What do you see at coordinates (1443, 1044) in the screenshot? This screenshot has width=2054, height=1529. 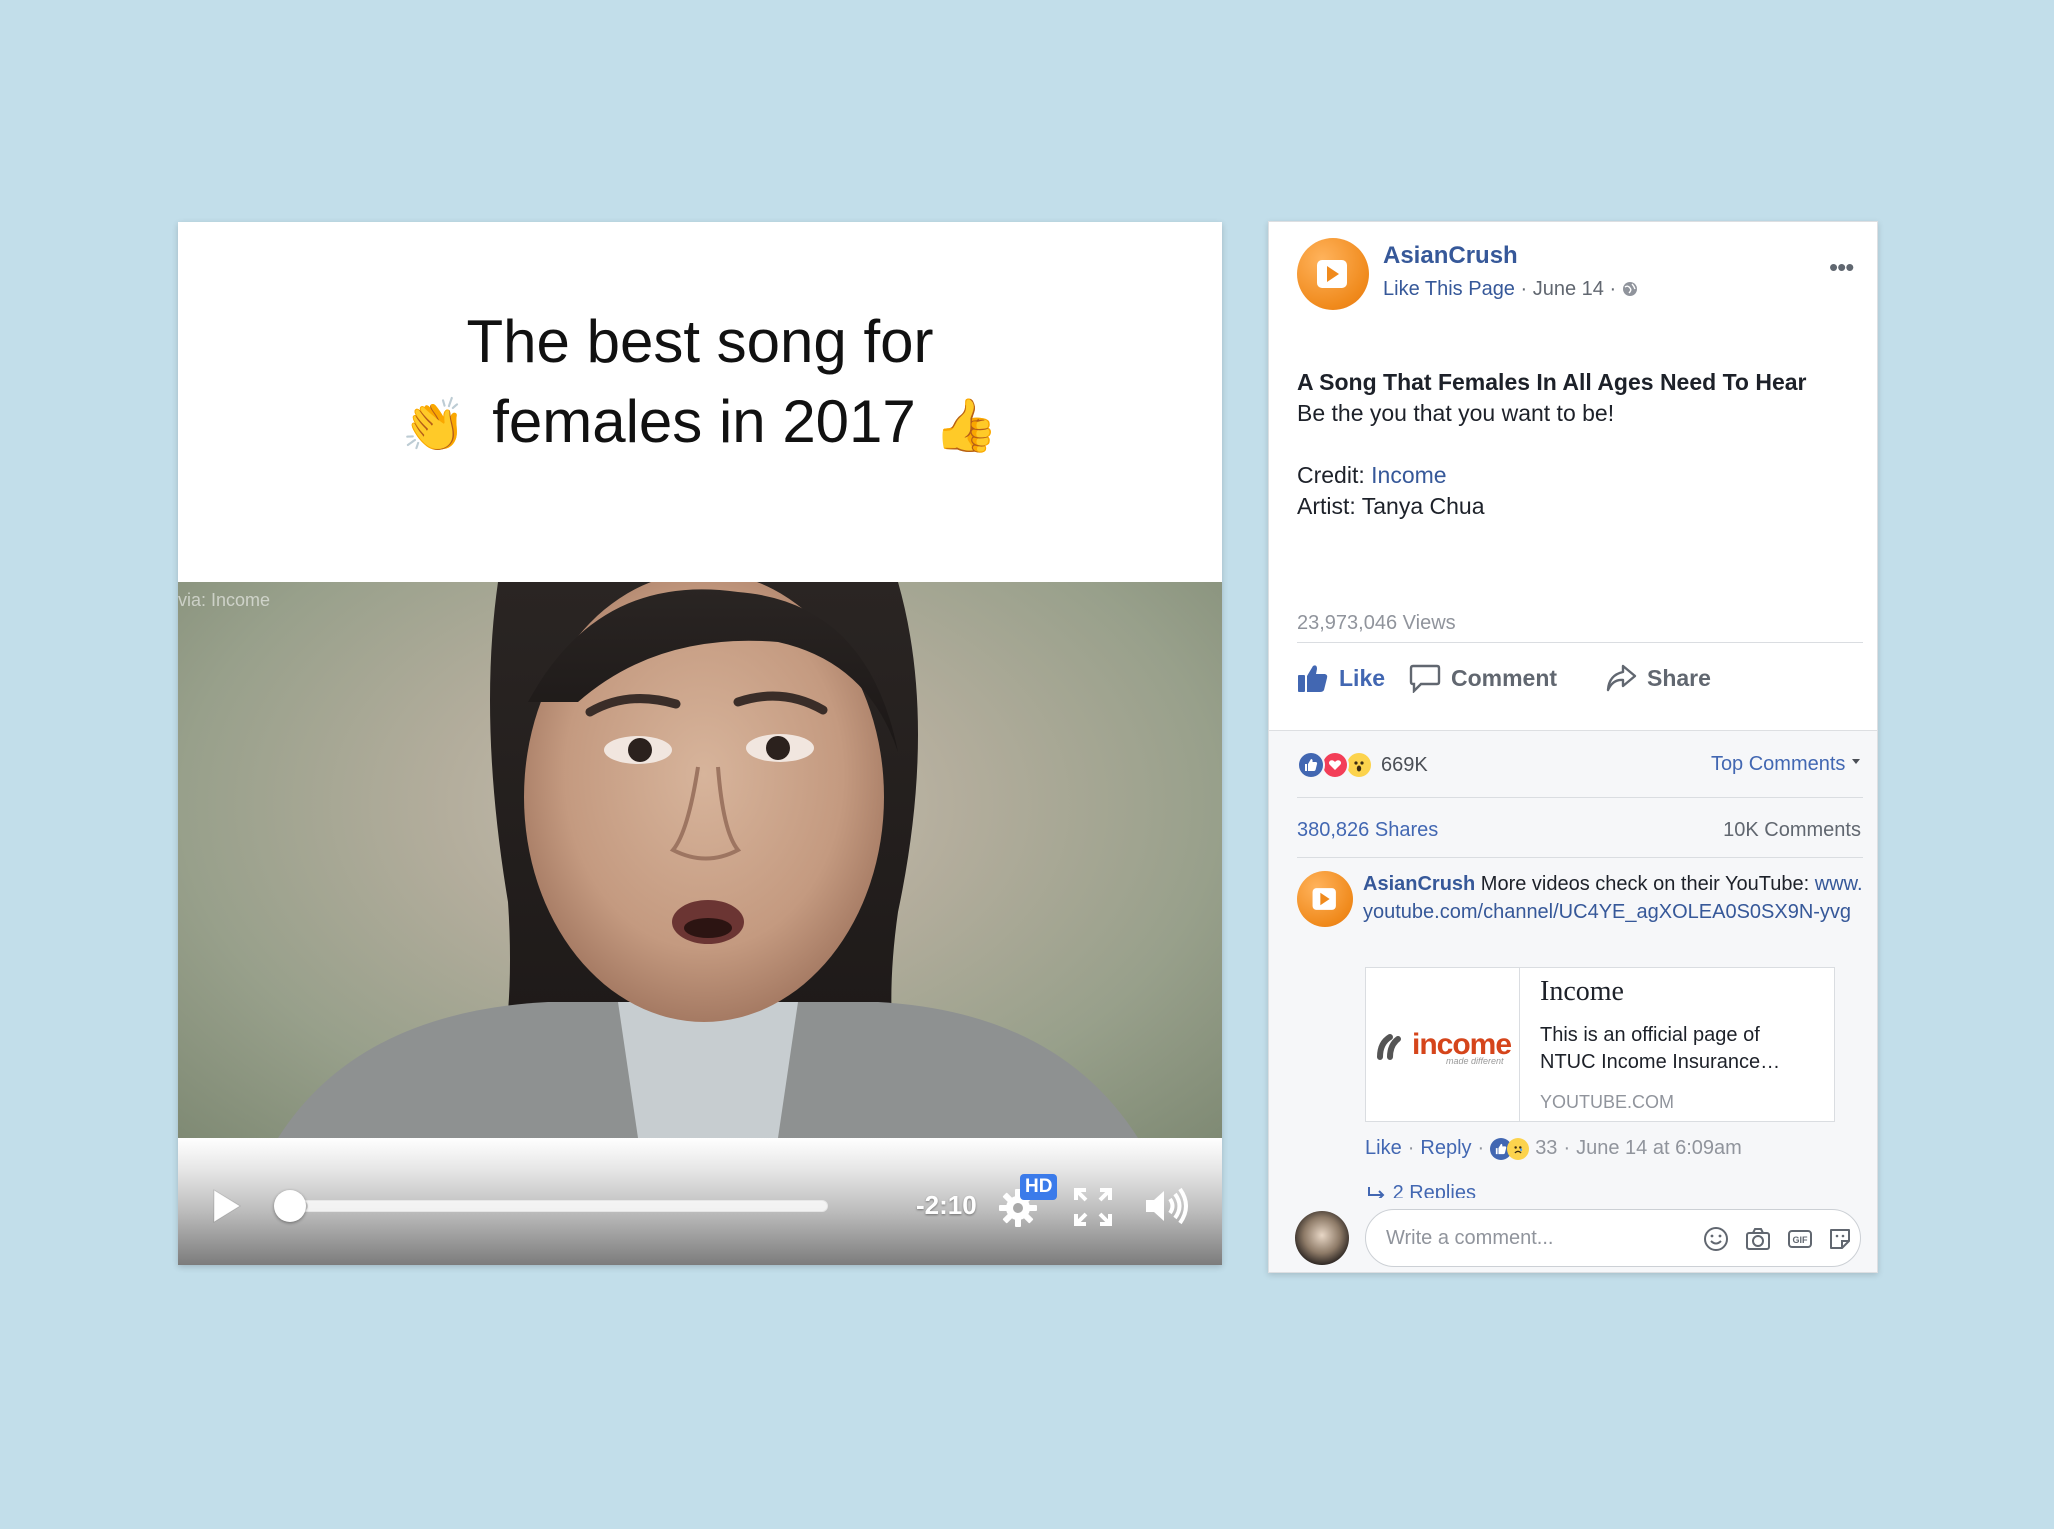 I see `preview-thumbnail: income made different` at bounding box center [1443, 1044].